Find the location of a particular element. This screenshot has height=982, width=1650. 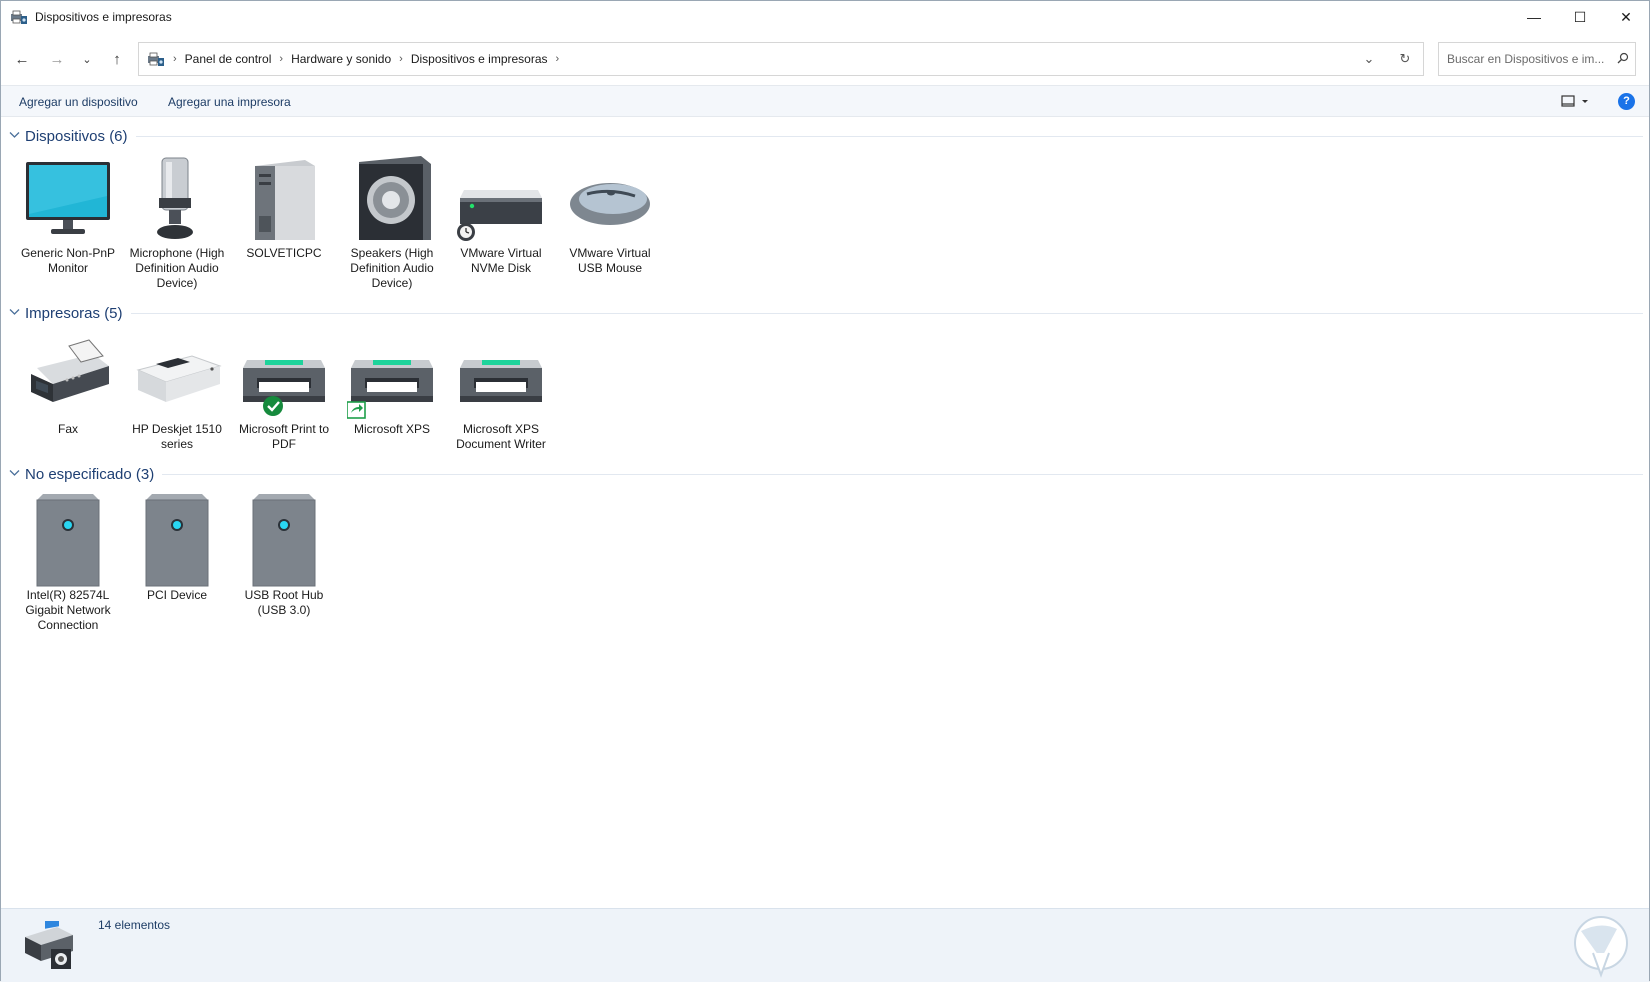

unspecified-item-pci-device: PCI Device is located at coordinates (177, 546).